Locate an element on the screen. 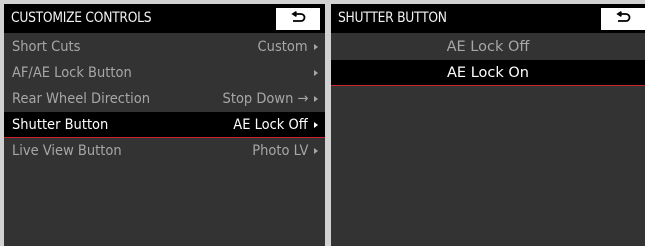 This screenshot has width=645, height=246. menu-item-label: Short Cuts is located at coordinates (46, 47).